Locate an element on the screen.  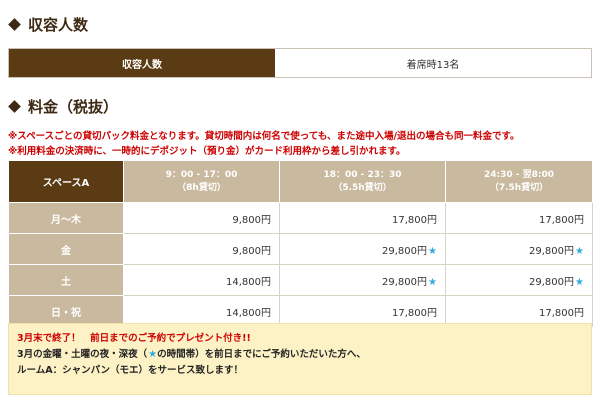
notice-text-part: 3月の金曜・土曜の夜・深夜（ is located at coordinates (82, 354).